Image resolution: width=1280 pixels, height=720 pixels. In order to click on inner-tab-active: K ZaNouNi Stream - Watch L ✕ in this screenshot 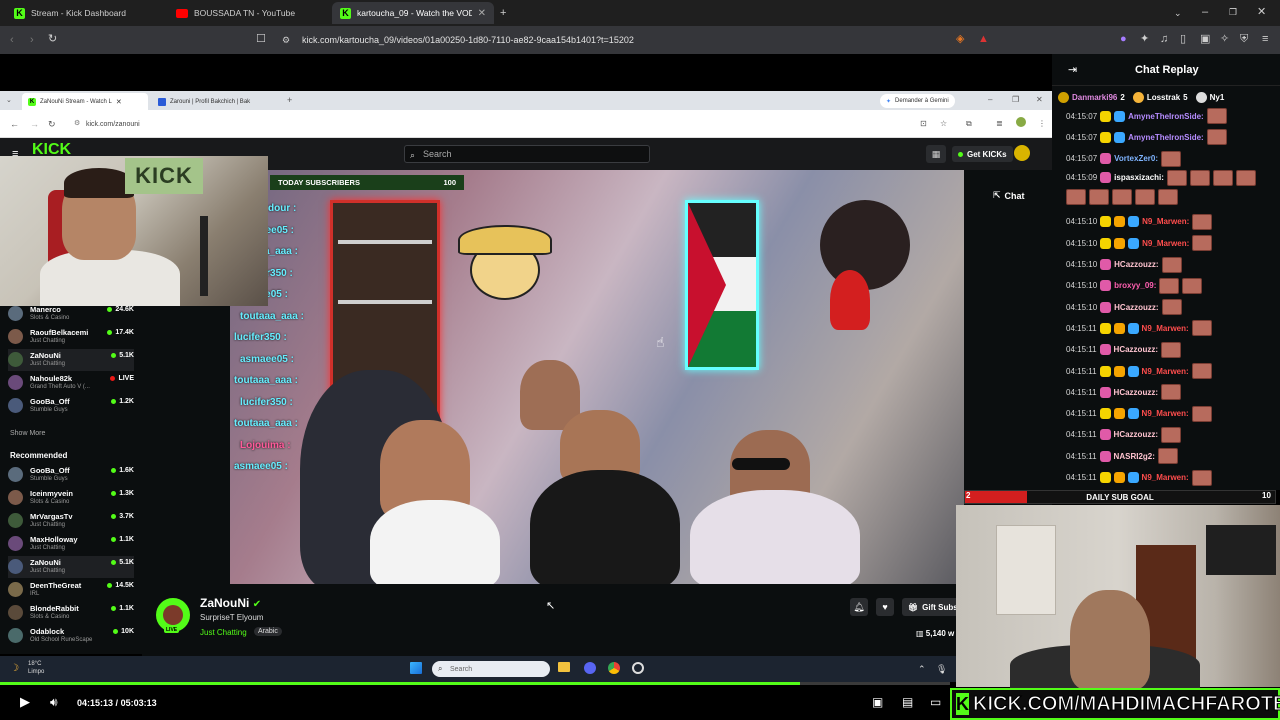, I will do `click(85, 101)`.